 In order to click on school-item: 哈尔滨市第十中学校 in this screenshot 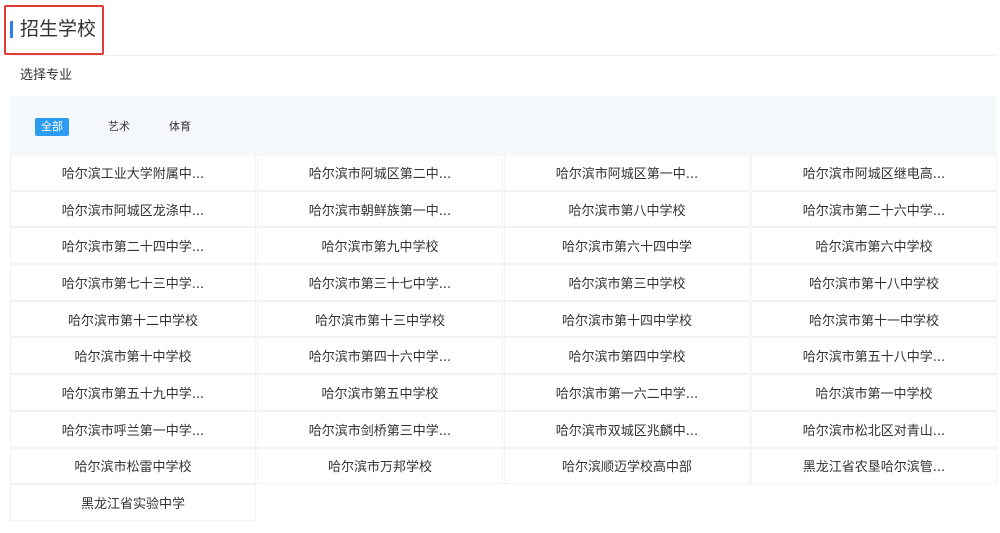, I will do `click(133, 356)`.